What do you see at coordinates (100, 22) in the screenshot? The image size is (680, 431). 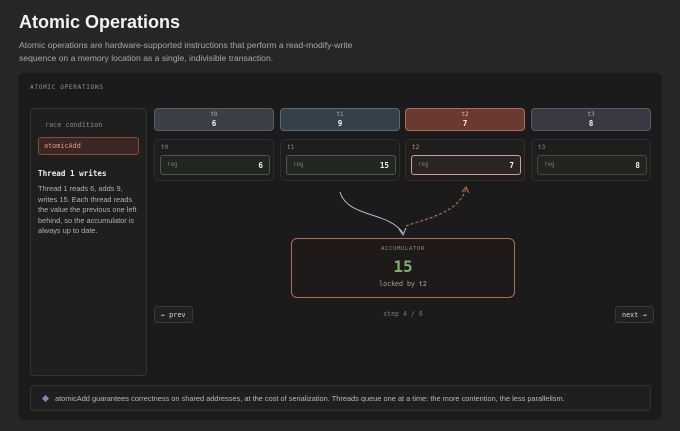 I see `page-title: Atomic Operations` at bounding box center [100, 22].